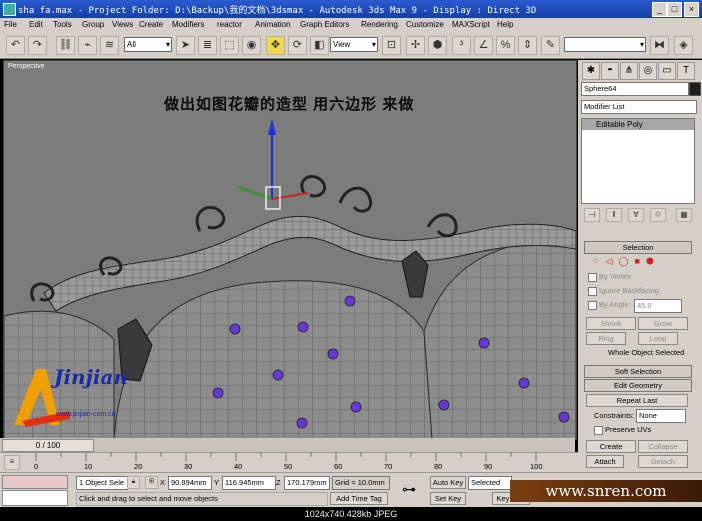  Describe the element at coordinates (626, 261) in the screenshot. I see `subobject-level-icons: ⁘◁◯■⬢` at that location.